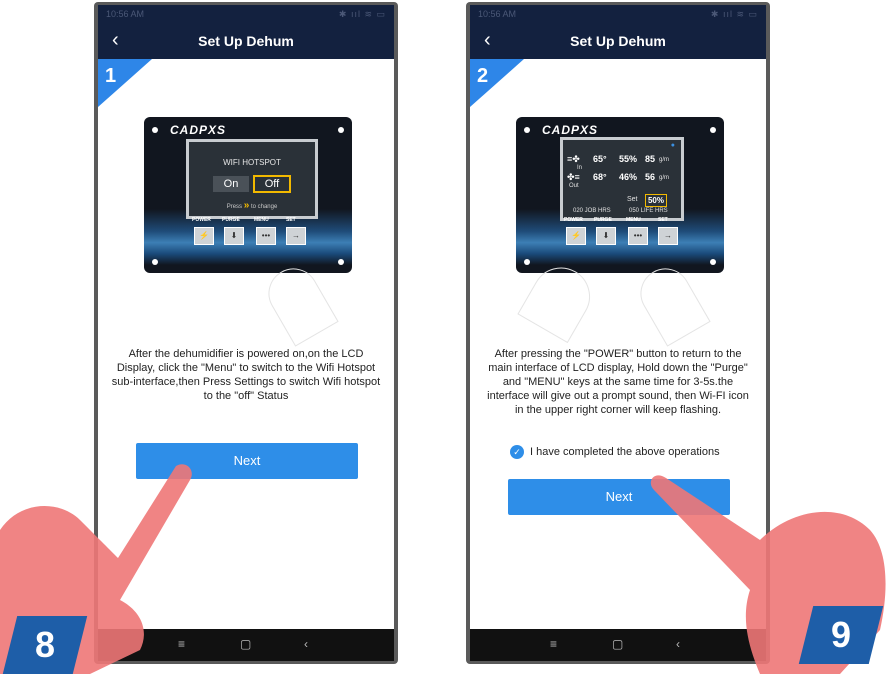 This screenshot has width=889, height=674. I want to click on life-hours: 050 LIFE HRS, so click(648, 211).